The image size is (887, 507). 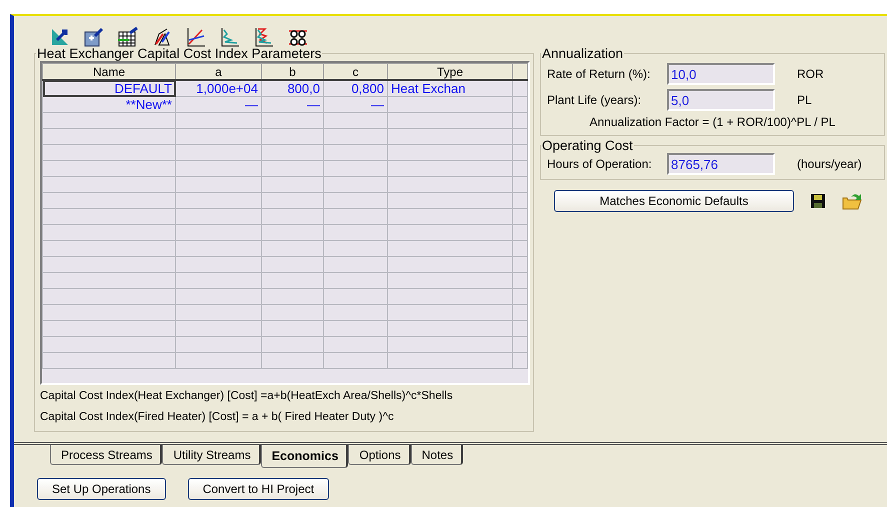 I want to click on group-title: Annualization, so click(x=582, y=53).